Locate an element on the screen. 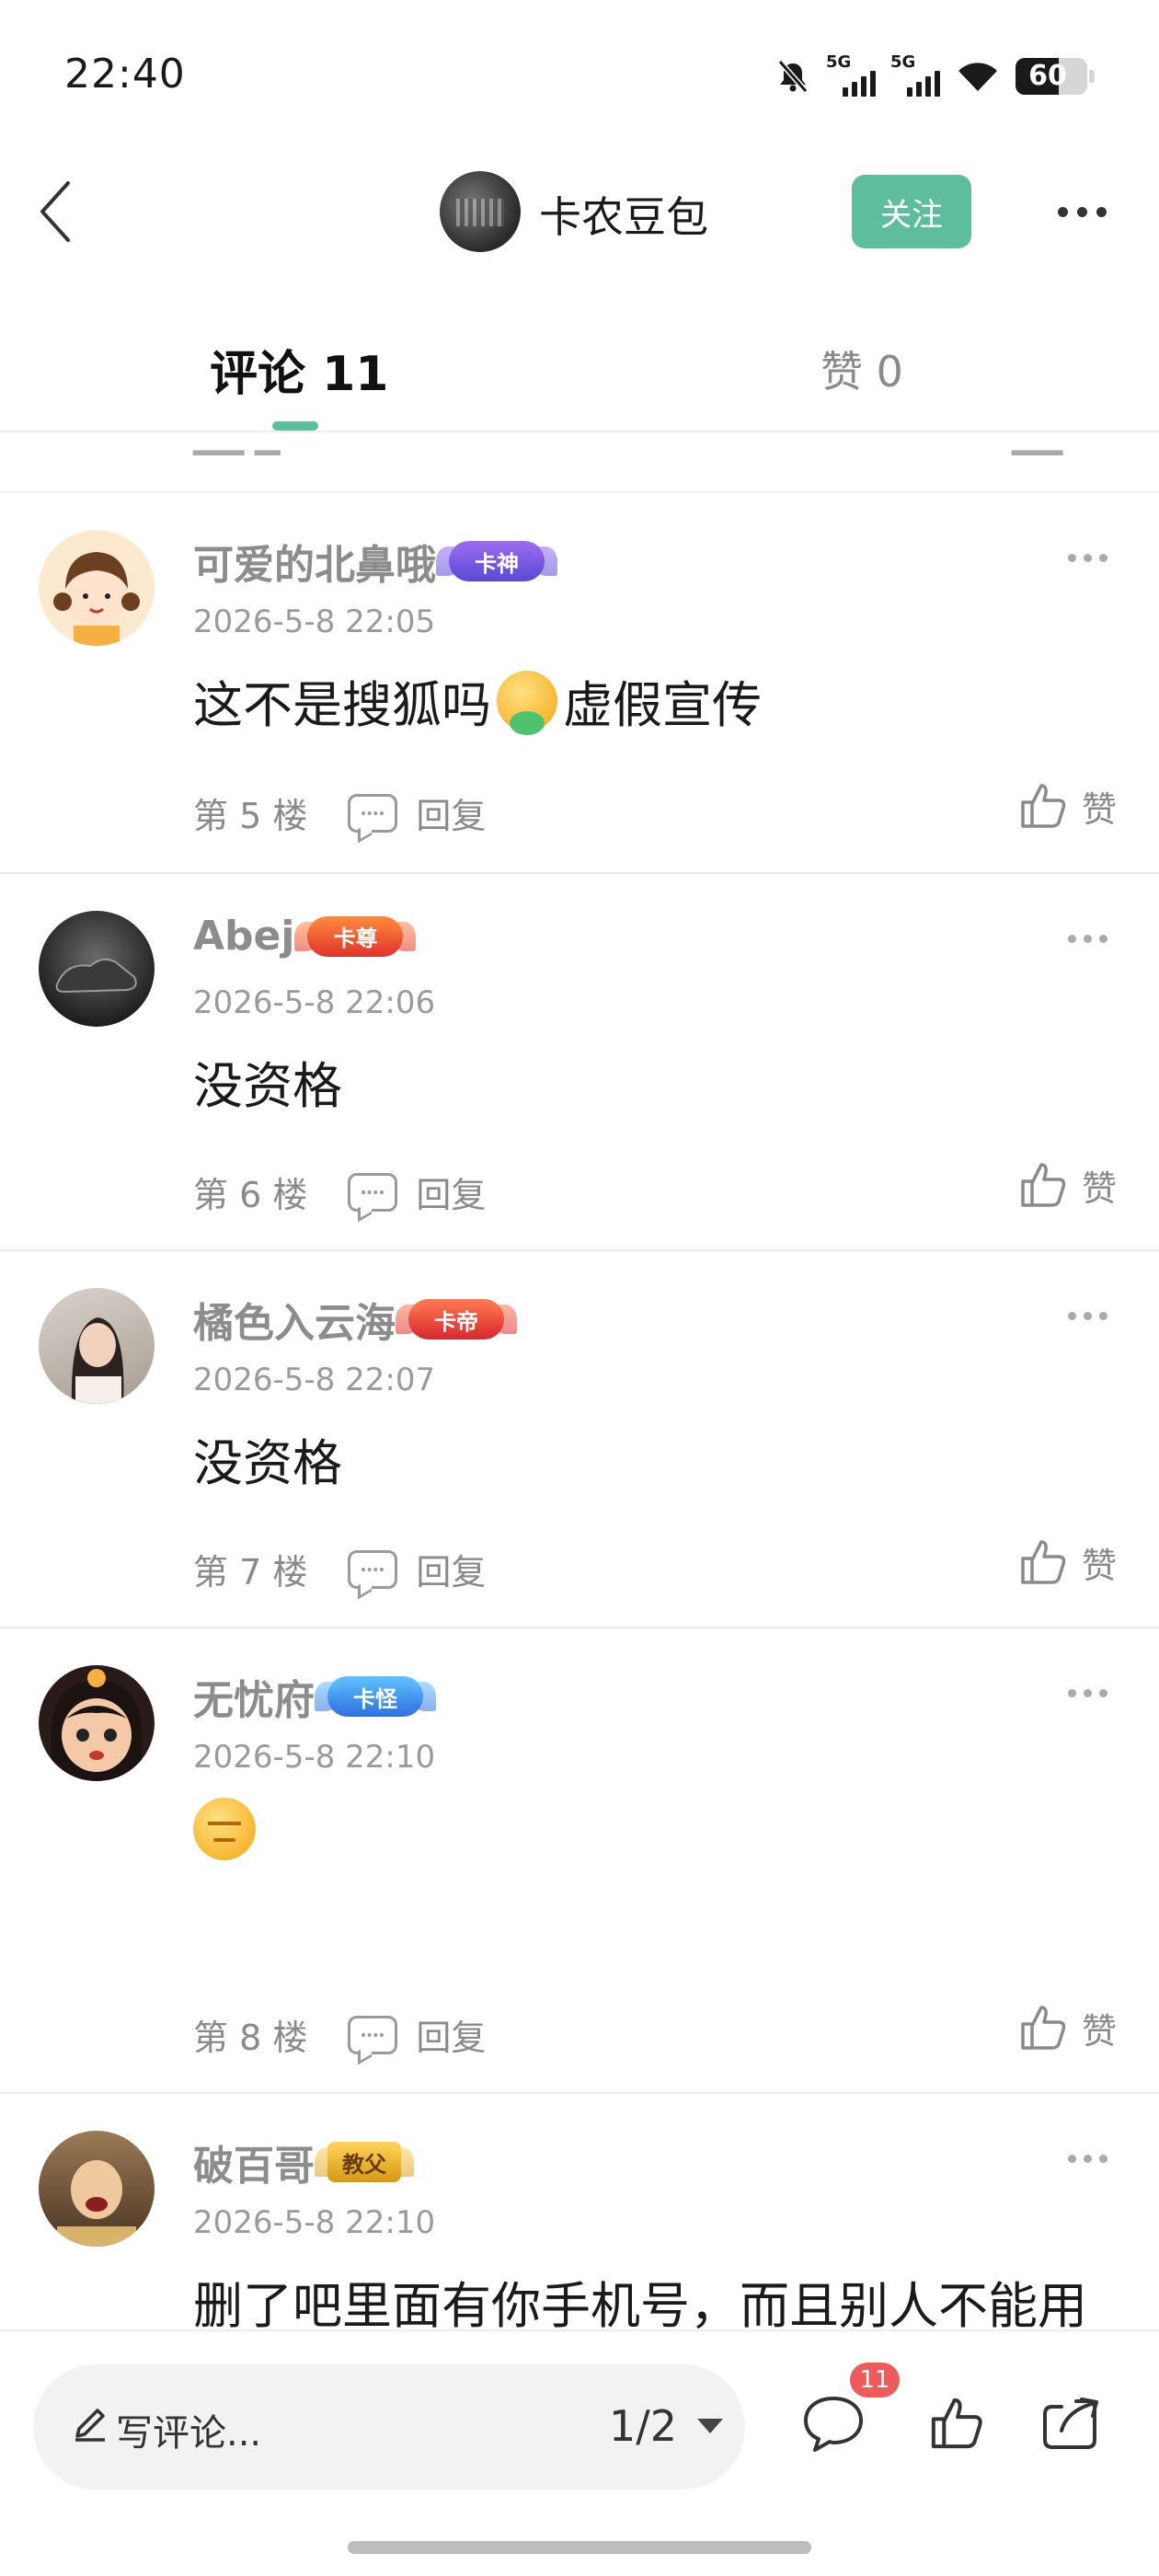  tab-likes: 赞 0 is located at coordinates (861, 369).